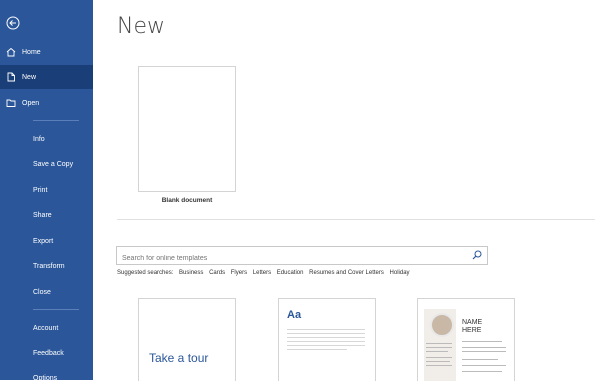 This screenshot has width=595, height=390. I want to click on suggested-searches-label: Suggested searches:, so click(145, 273).